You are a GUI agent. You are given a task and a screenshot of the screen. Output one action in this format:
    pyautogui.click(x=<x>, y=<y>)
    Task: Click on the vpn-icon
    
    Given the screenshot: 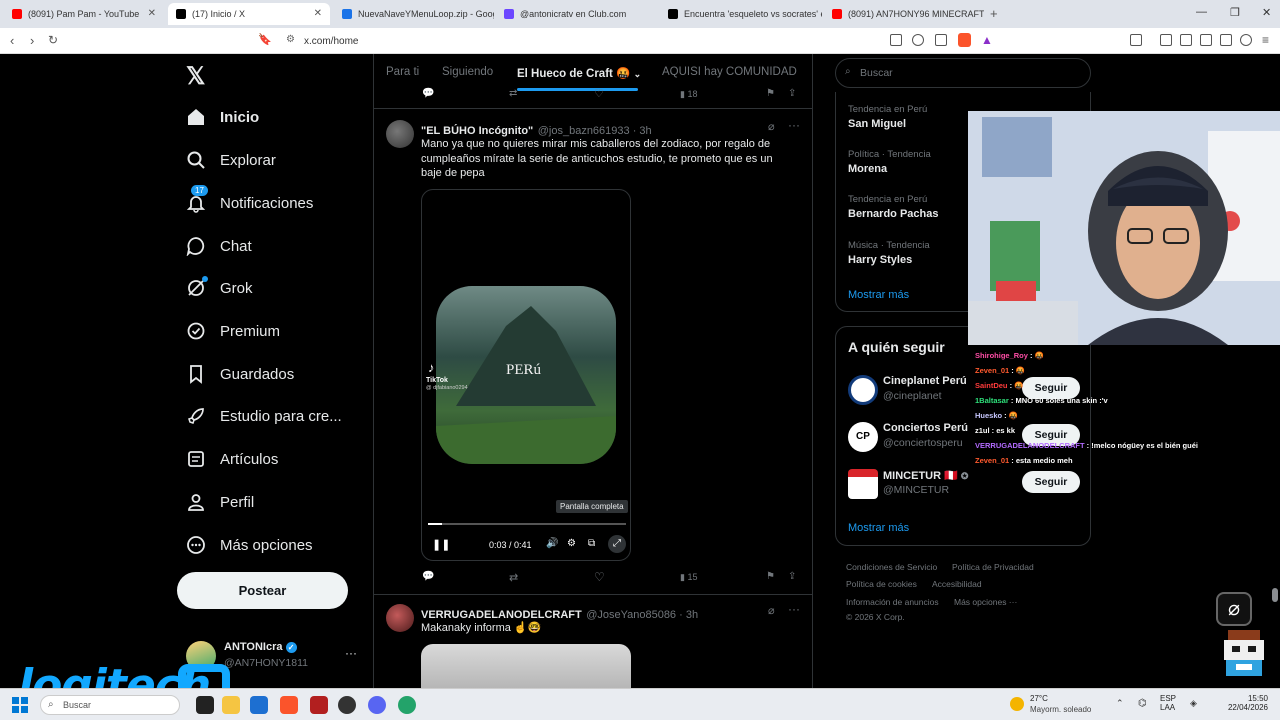 What is the action you would take?
    pyautogui.click(x=1246, y=40)
    